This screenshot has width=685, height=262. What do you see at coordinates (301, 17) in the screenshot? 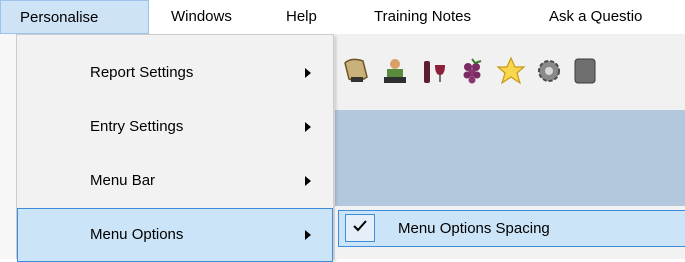
I see `menu-help: Help` at bounding box center [301, 17].